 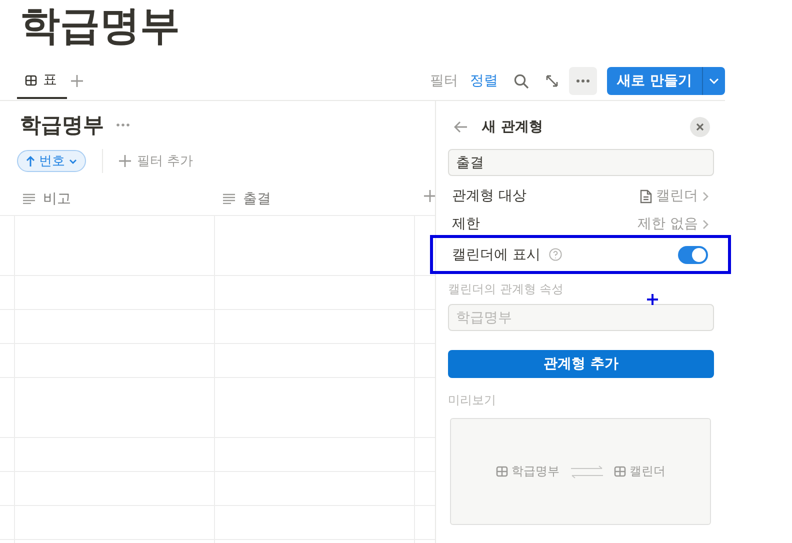 I want to click on plus-icon, so click(x=125, y=161).